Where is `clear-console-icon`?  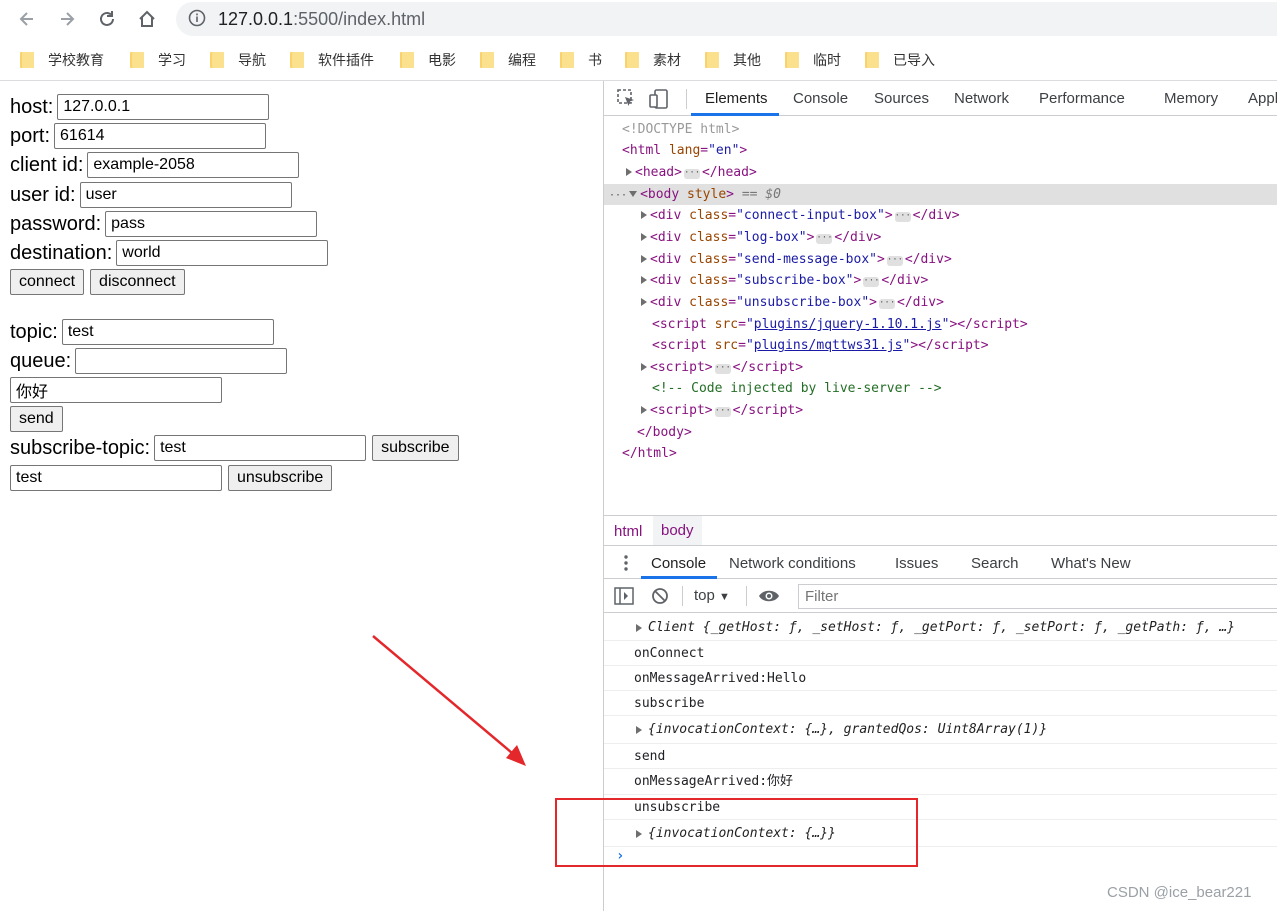 clear-console-icon is located at coordinates (660, 598).